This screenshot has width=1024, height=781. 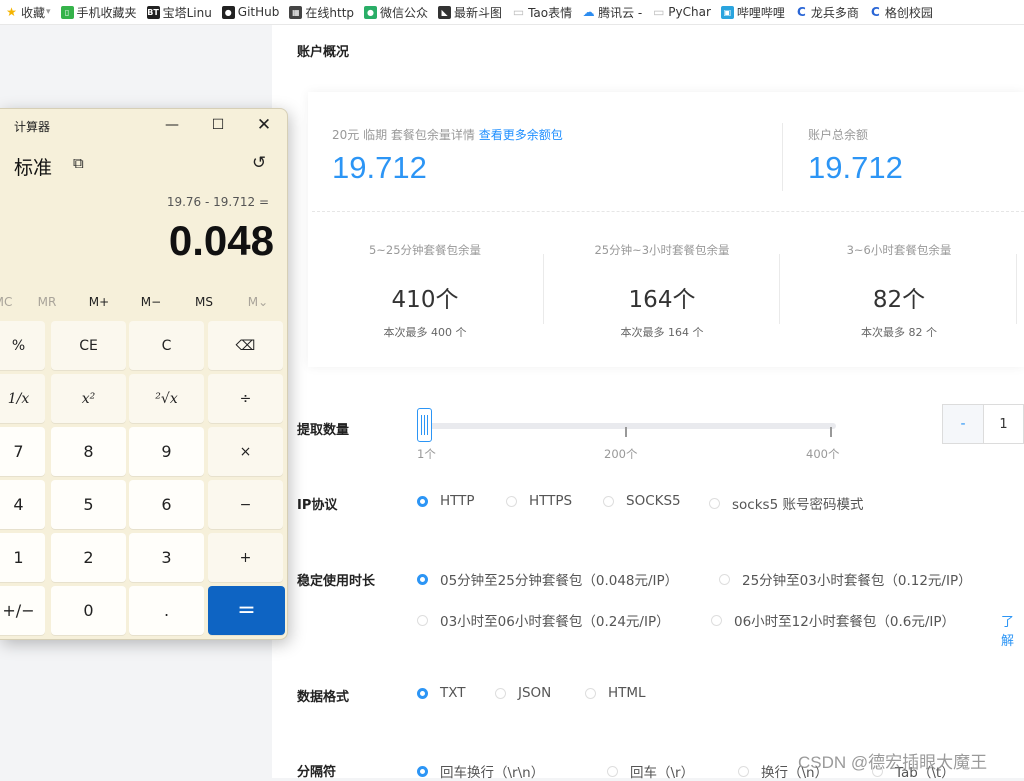 I want to click on calc-key: =, so click(x=246, y=610).